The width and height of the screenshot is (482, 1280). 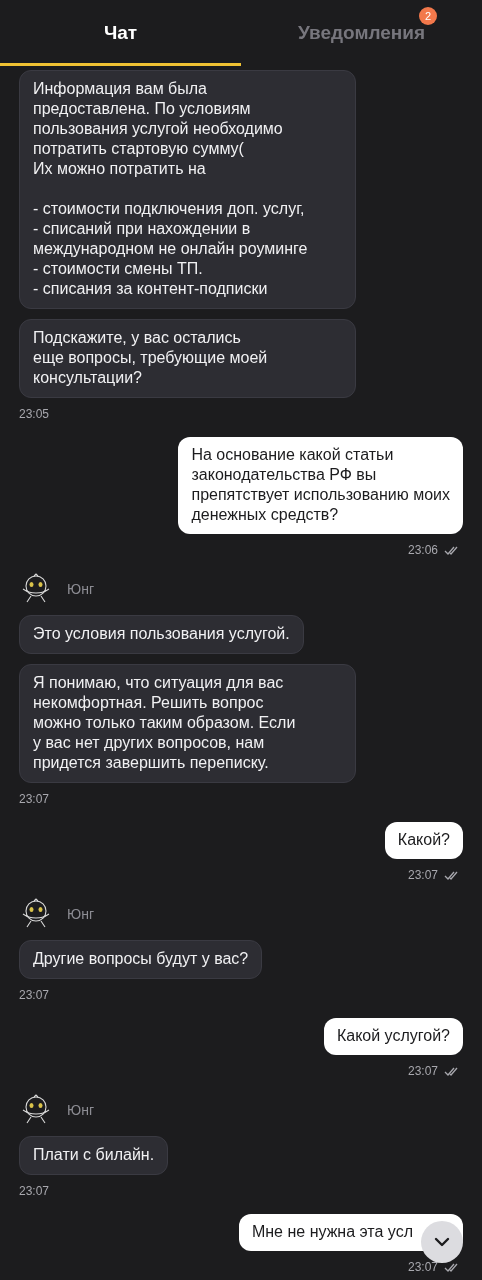 I want to click on chevron-down-icon, so click(x=442, y=1242).